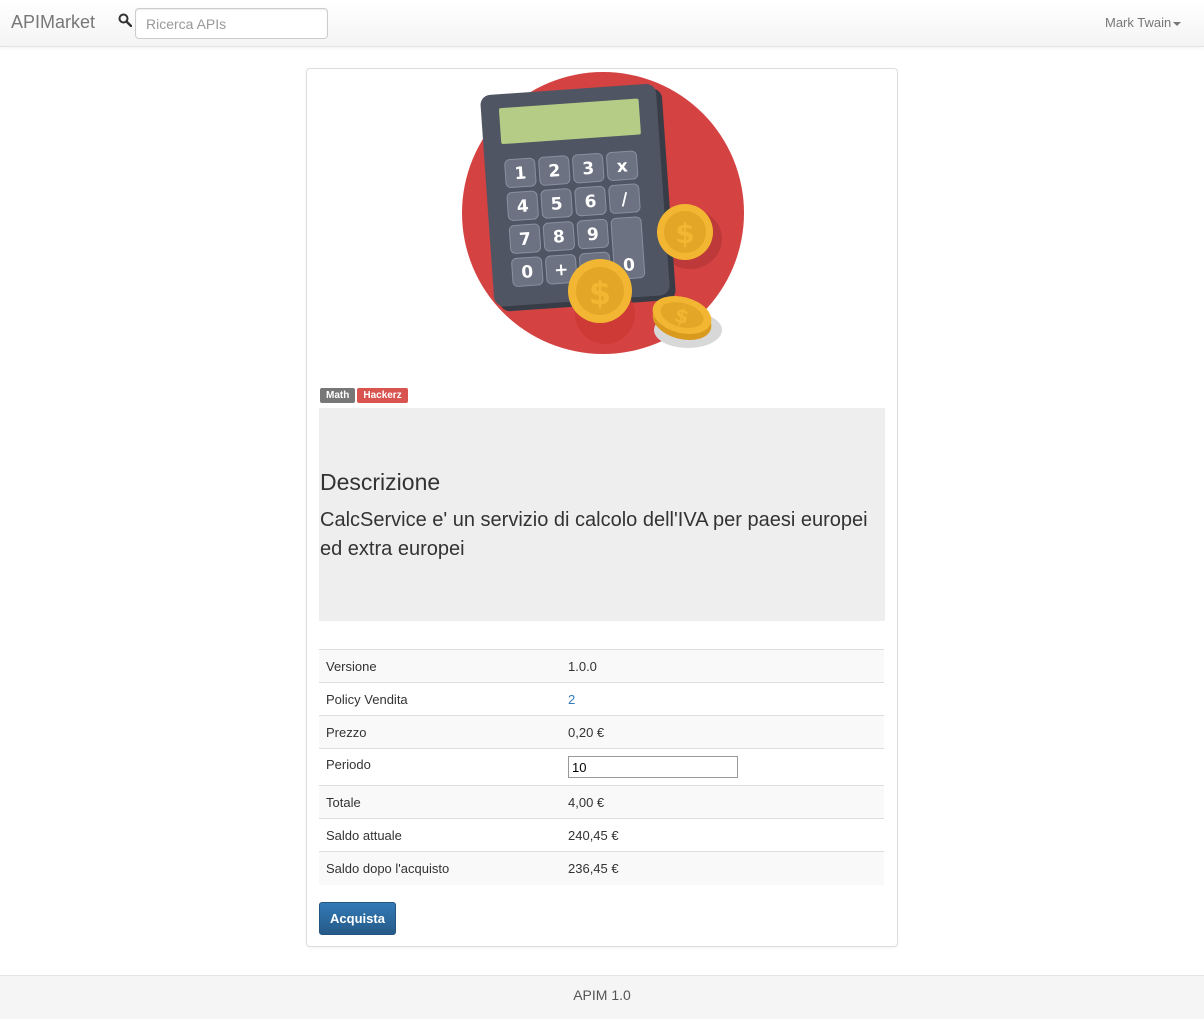 This screenshot has width=1204, height=1019. I want to click on footer-version: APIM 1.0, so click(602, 995).